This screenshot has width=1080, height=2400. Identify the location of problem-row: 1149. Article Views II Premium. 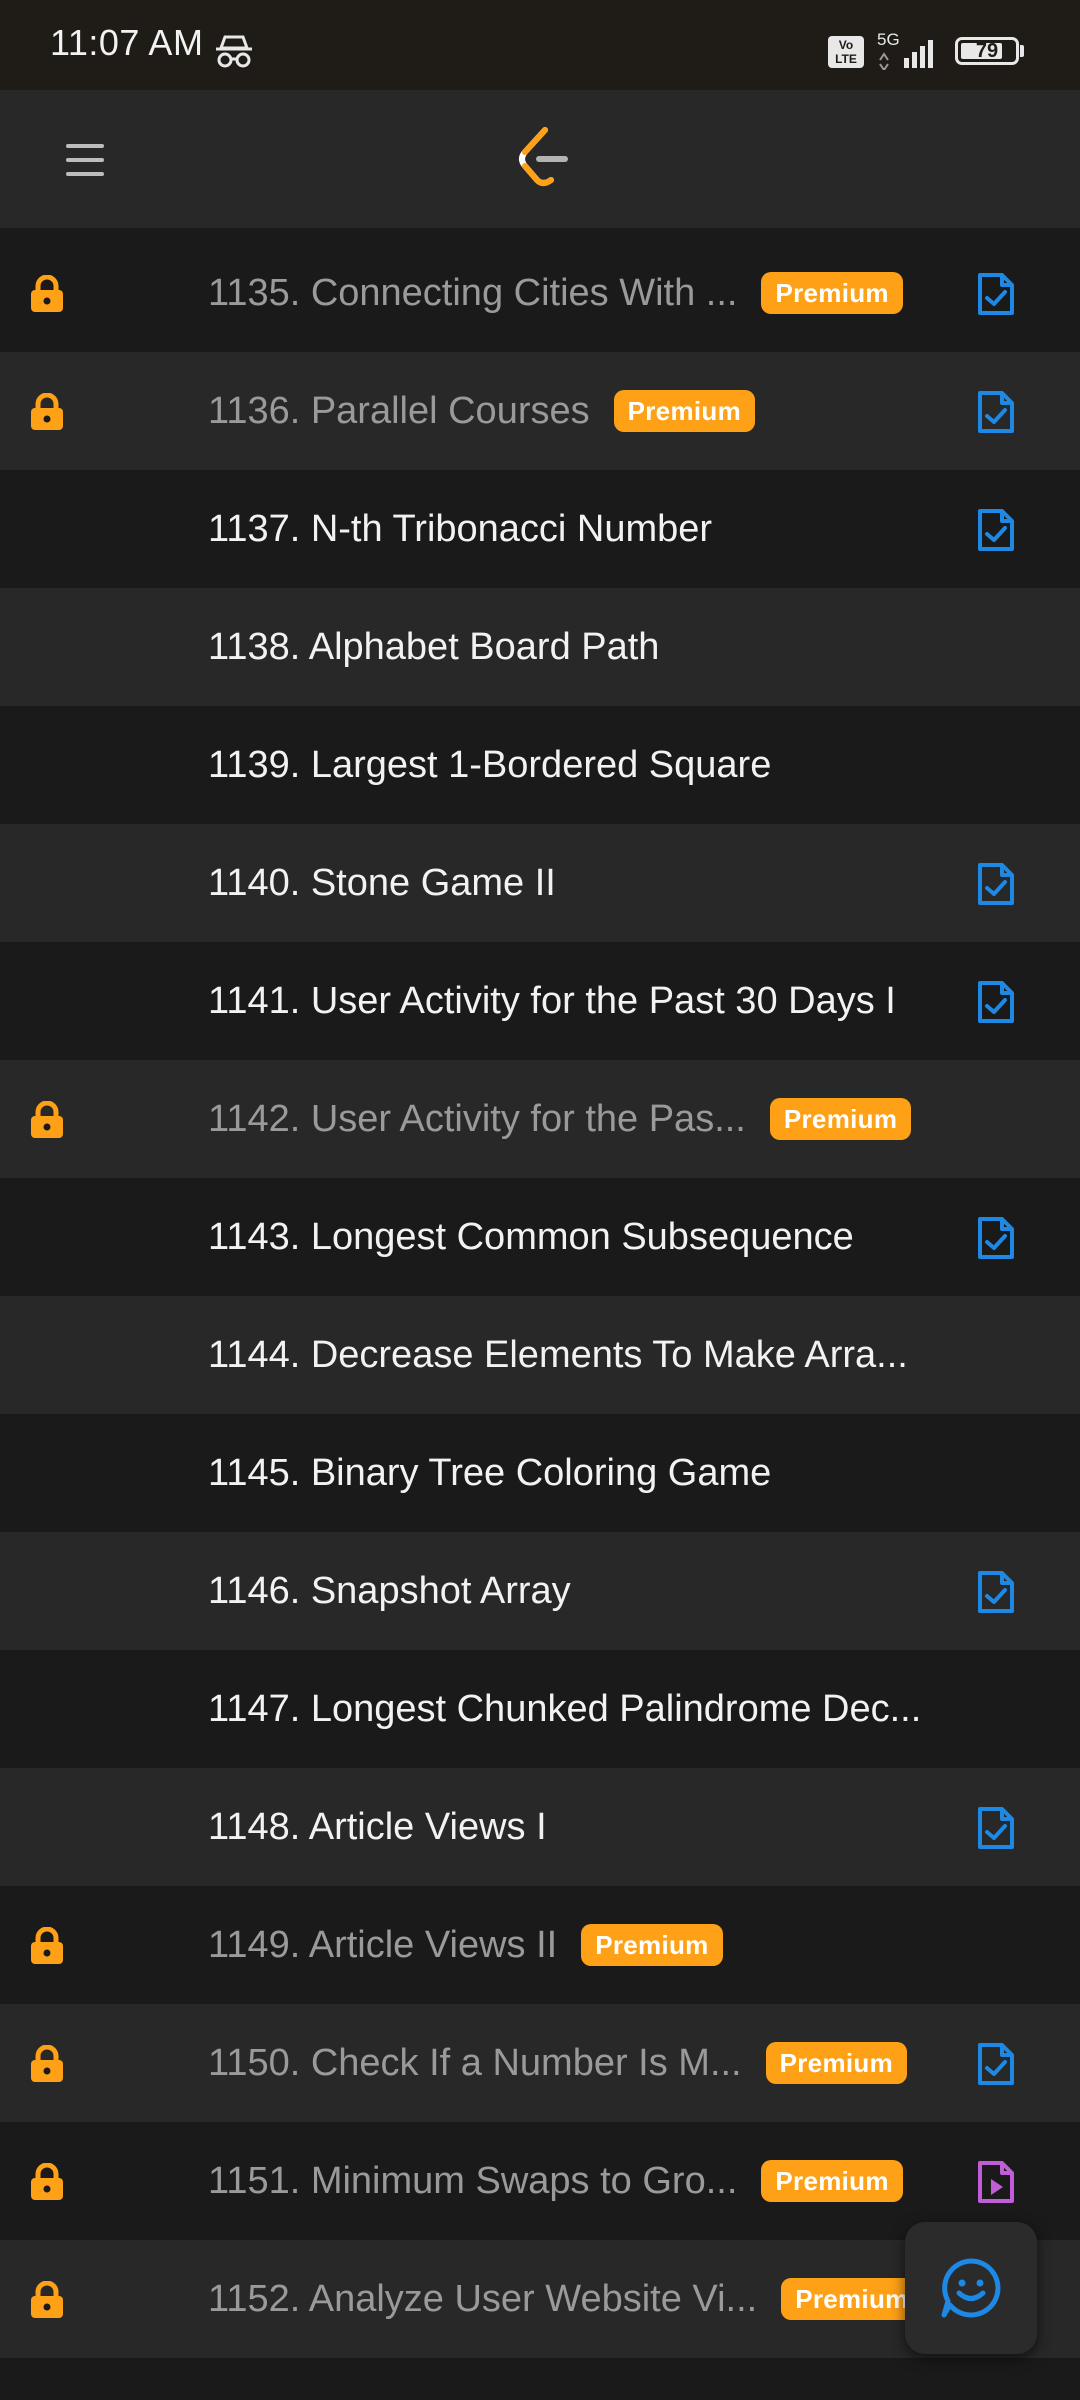
(540, 1945).